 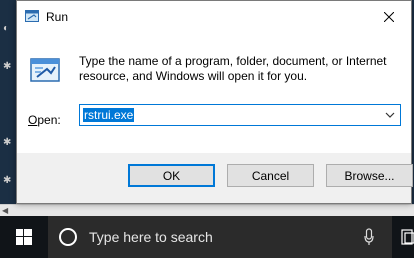 I want to click on cancel-button: Cancel, so click(x=270, y=175).